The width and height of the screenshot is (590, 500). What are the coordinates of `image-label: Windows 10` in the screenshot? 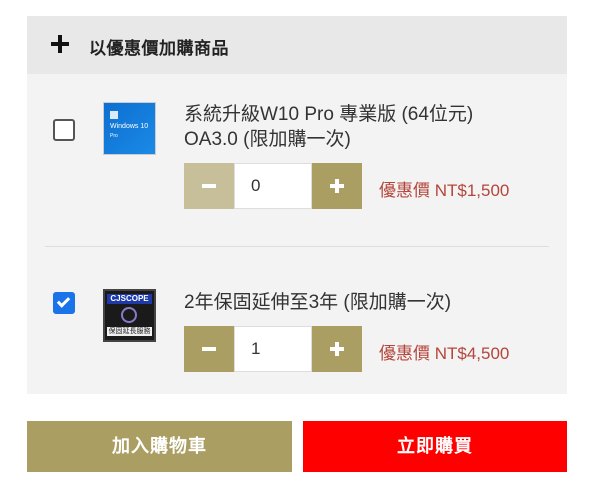 It's located at (129, 126).